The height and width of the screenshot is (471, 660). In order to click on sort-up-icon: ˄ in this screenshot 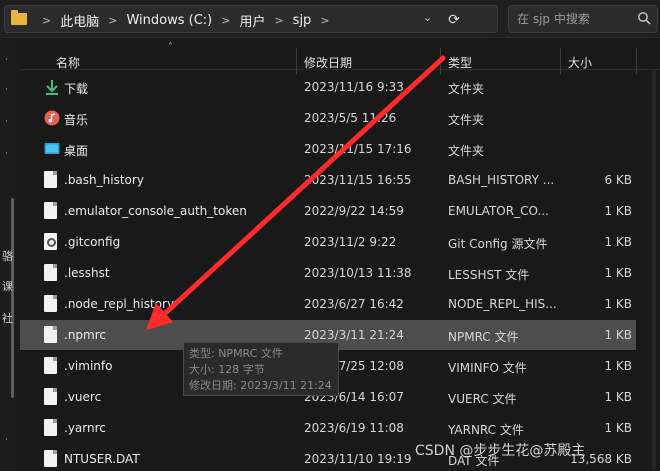, I will do `click(170, 47)`.